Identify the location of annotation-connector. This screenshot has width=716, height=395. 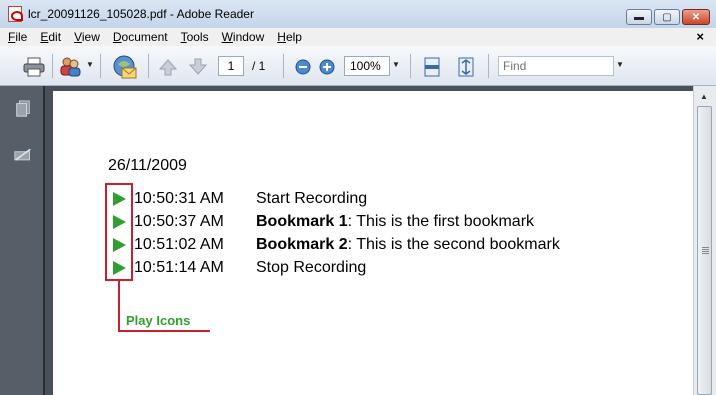
(119, 306).